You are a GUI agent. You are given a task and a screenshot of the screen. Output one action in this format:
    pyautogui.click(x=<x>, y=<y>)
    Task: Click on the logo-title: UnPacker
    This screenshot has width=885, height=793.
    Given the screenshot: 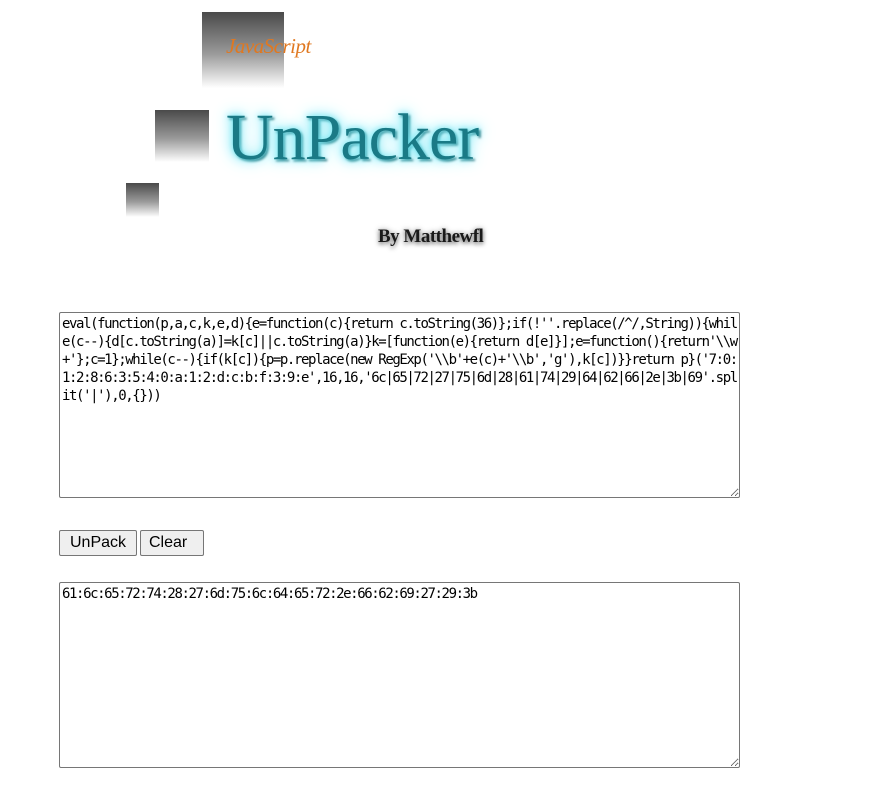 What is the action you would take?
    pyautogui.click(x=352, y=137)
    